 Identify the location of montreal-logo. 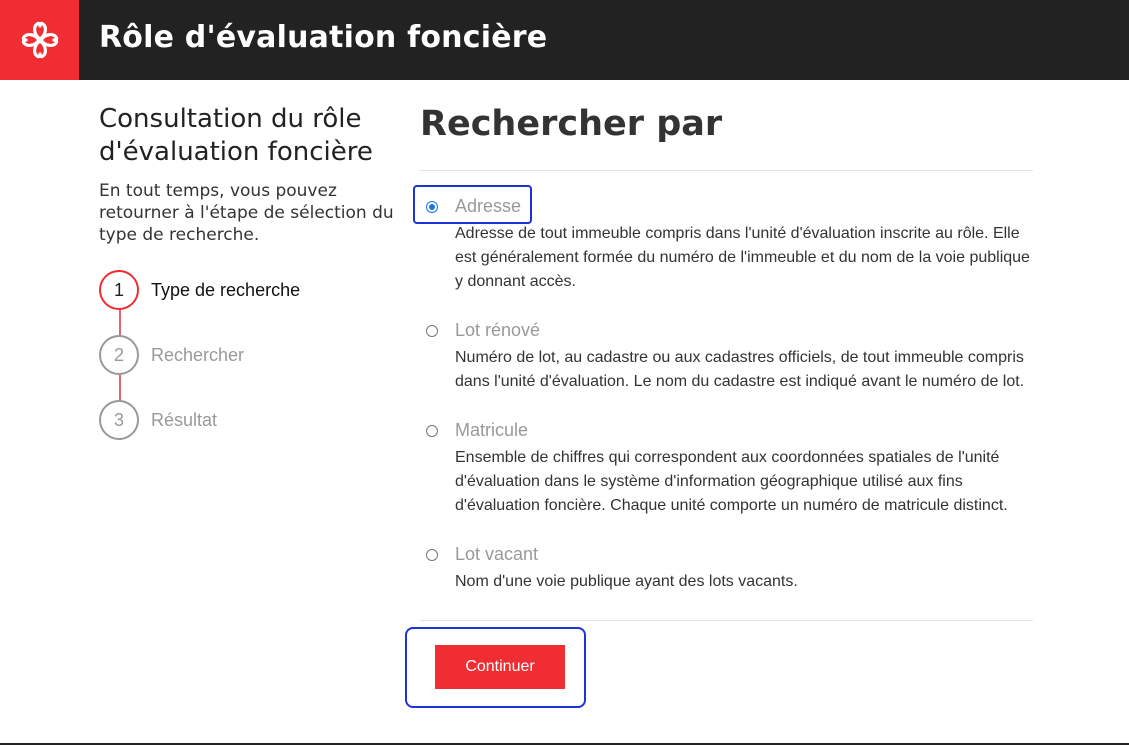
(39, 40).